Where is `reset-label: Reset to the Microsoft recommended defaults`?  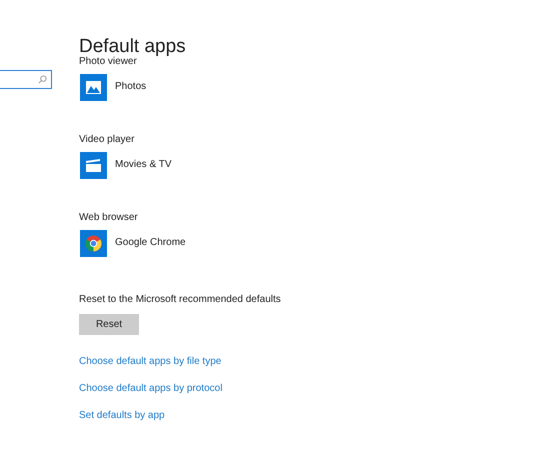 reset-label: Reset to the Microsoft recommended defaults is located at coordinates (180, 300).